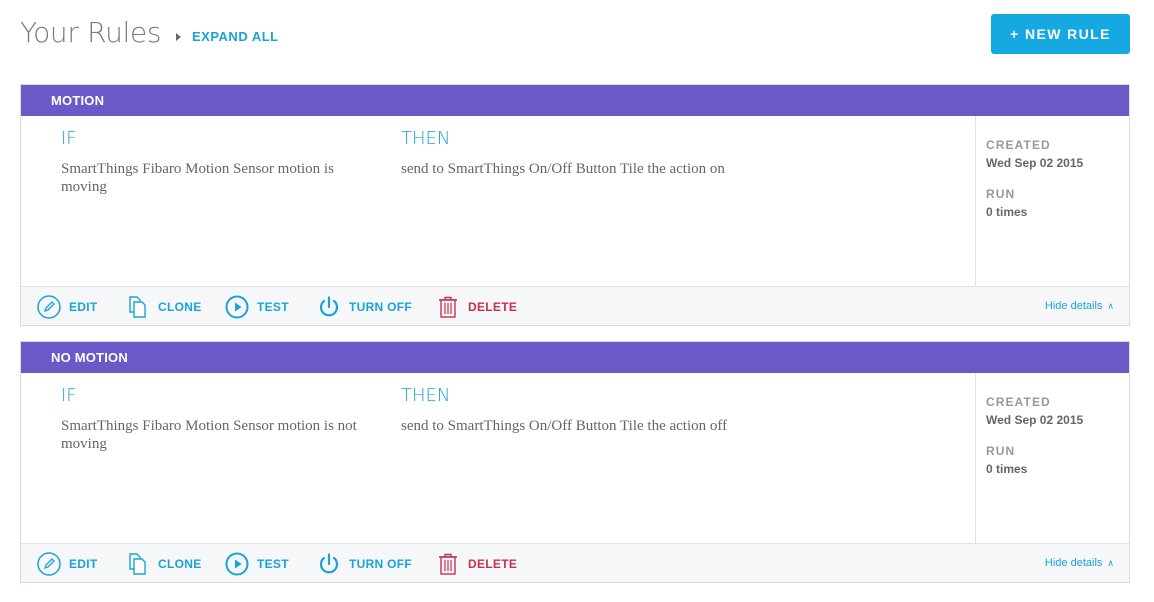 This screenshot has height=602, width=1154. What do you see at coordinates (577, 40) in the screenshot?
I see `page-header: Your Rules EXPAND ALL + NEW RULE` at bounding box center [577, 40].